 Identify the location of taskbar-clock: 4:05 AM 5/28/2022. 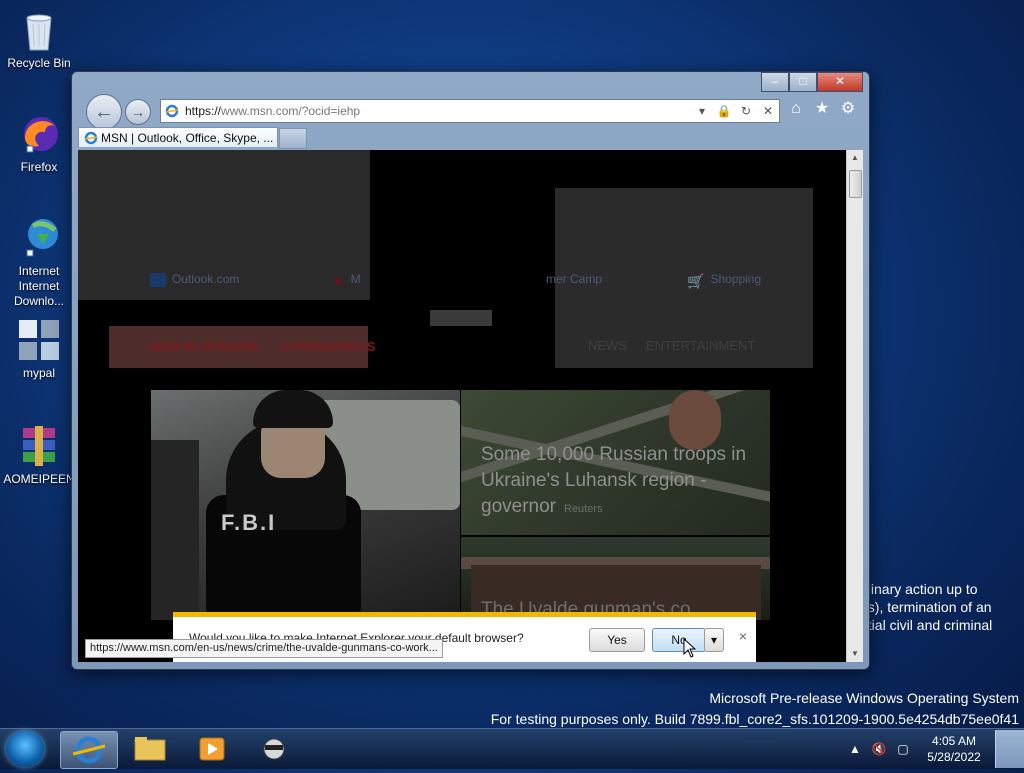
(954, 749).